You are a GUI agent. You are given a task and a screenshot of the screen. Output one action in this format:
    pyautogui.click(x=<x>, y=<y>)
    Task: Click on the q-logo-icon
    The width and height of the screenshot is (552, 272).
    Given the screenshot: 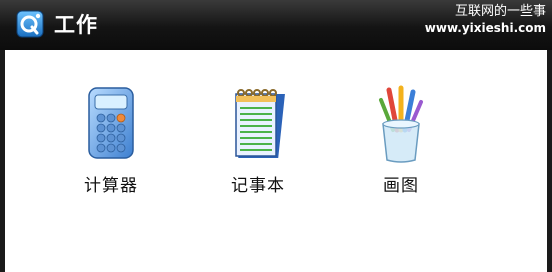 What is the action you would take?
    pyautogui.click(x=30, y=24)
    